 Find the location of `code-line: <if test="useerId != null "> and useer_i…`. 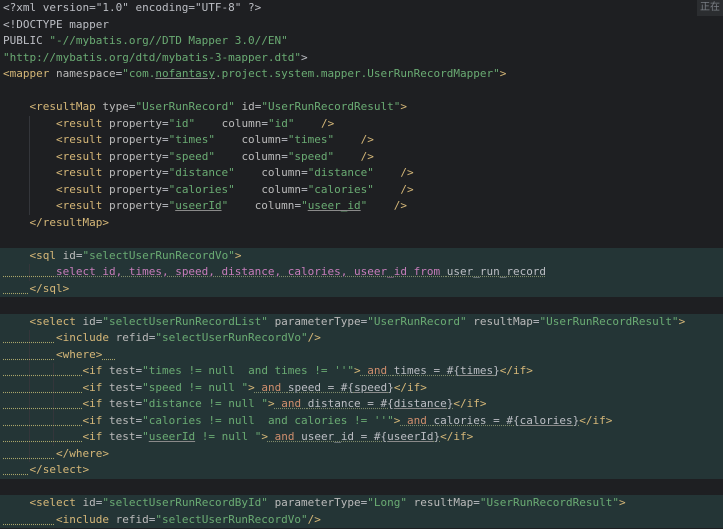

code-line: <if test="useerId != null "> and useer_i… is located at coordinates (361, 437).